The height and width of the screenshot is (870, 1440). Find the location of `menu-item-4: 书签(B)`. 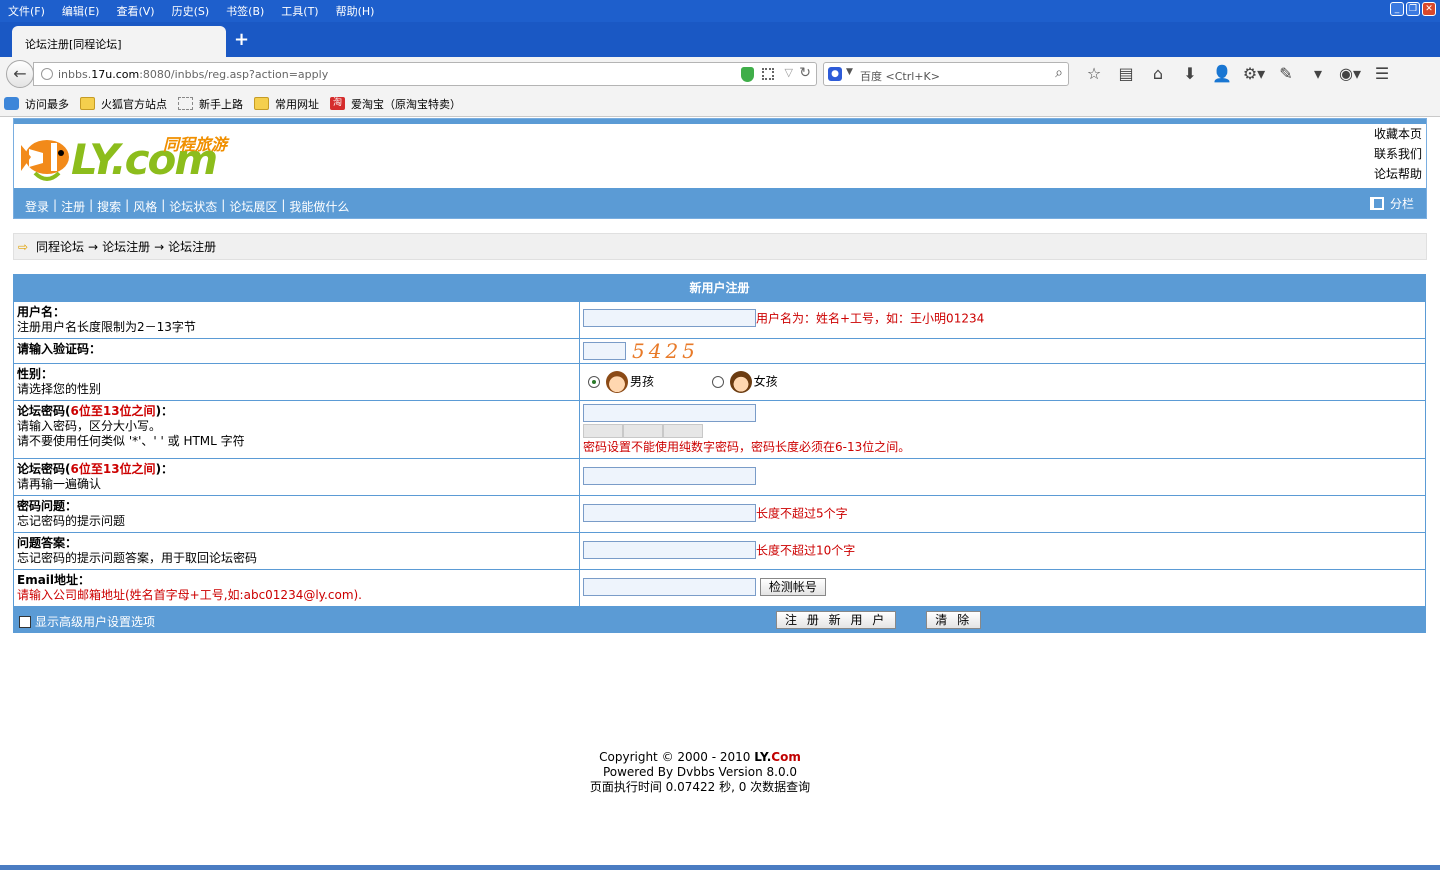

menu-item-4: 书签(B) is located at coordinates (245, 11).